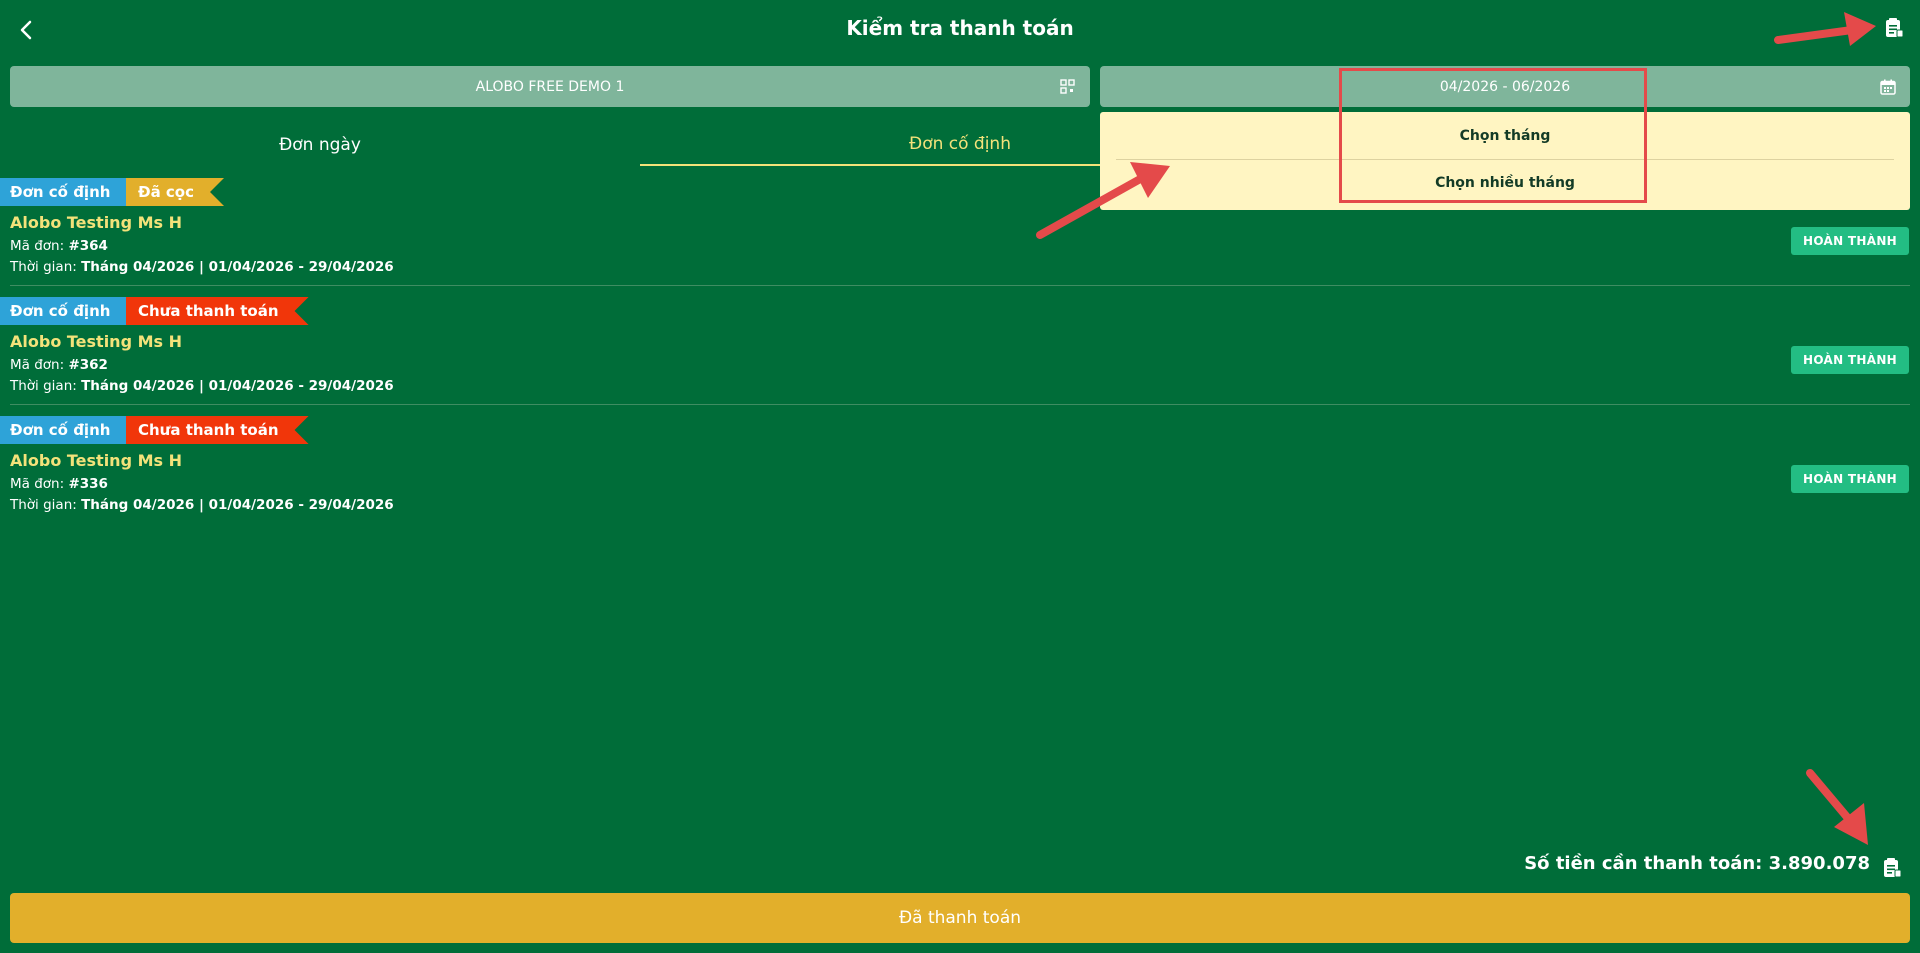 The height and width of the screenshot is (953, 1920). I want to click on venue-select: ALOBO FREE DEMO 1, so click(550, 86).